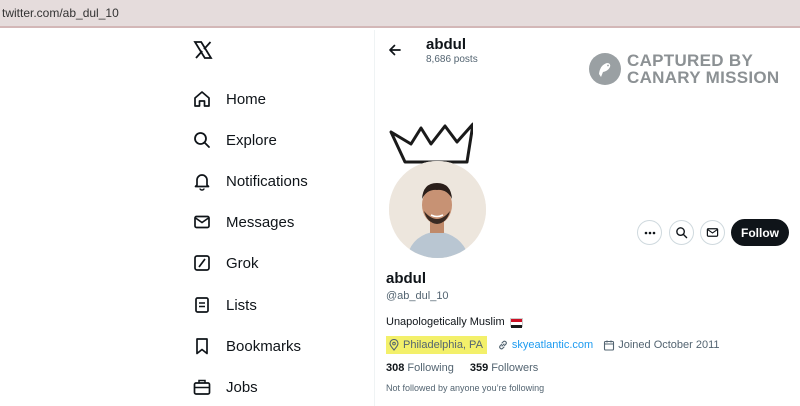  What do you see at coordinates (452, 59) in the screenshot?
I see `header-post-count: 8,686 posts` at bounding box center [452, 59].